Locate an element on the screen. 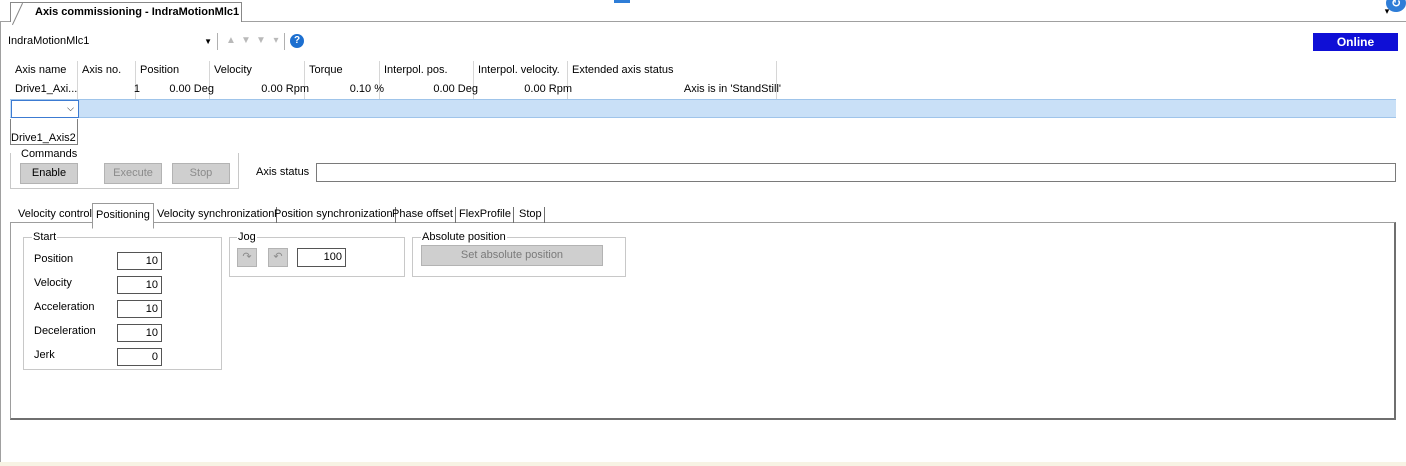 This screenshot has height=466, width=1406. tab-label: Phase offset is located at coordinates (422, 214).